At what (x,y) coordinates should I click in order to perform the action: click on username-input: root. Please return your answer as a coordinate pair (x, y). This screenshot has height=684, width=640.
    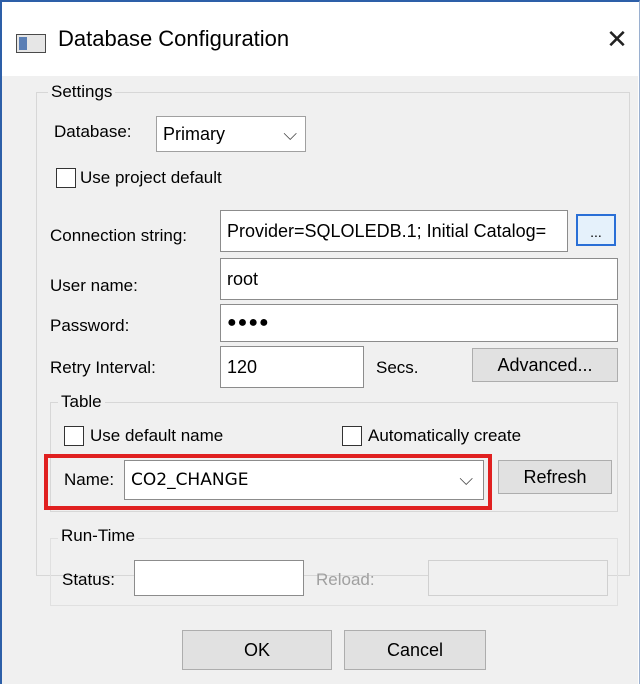
    Looking at the image, I should click on (419, 279).